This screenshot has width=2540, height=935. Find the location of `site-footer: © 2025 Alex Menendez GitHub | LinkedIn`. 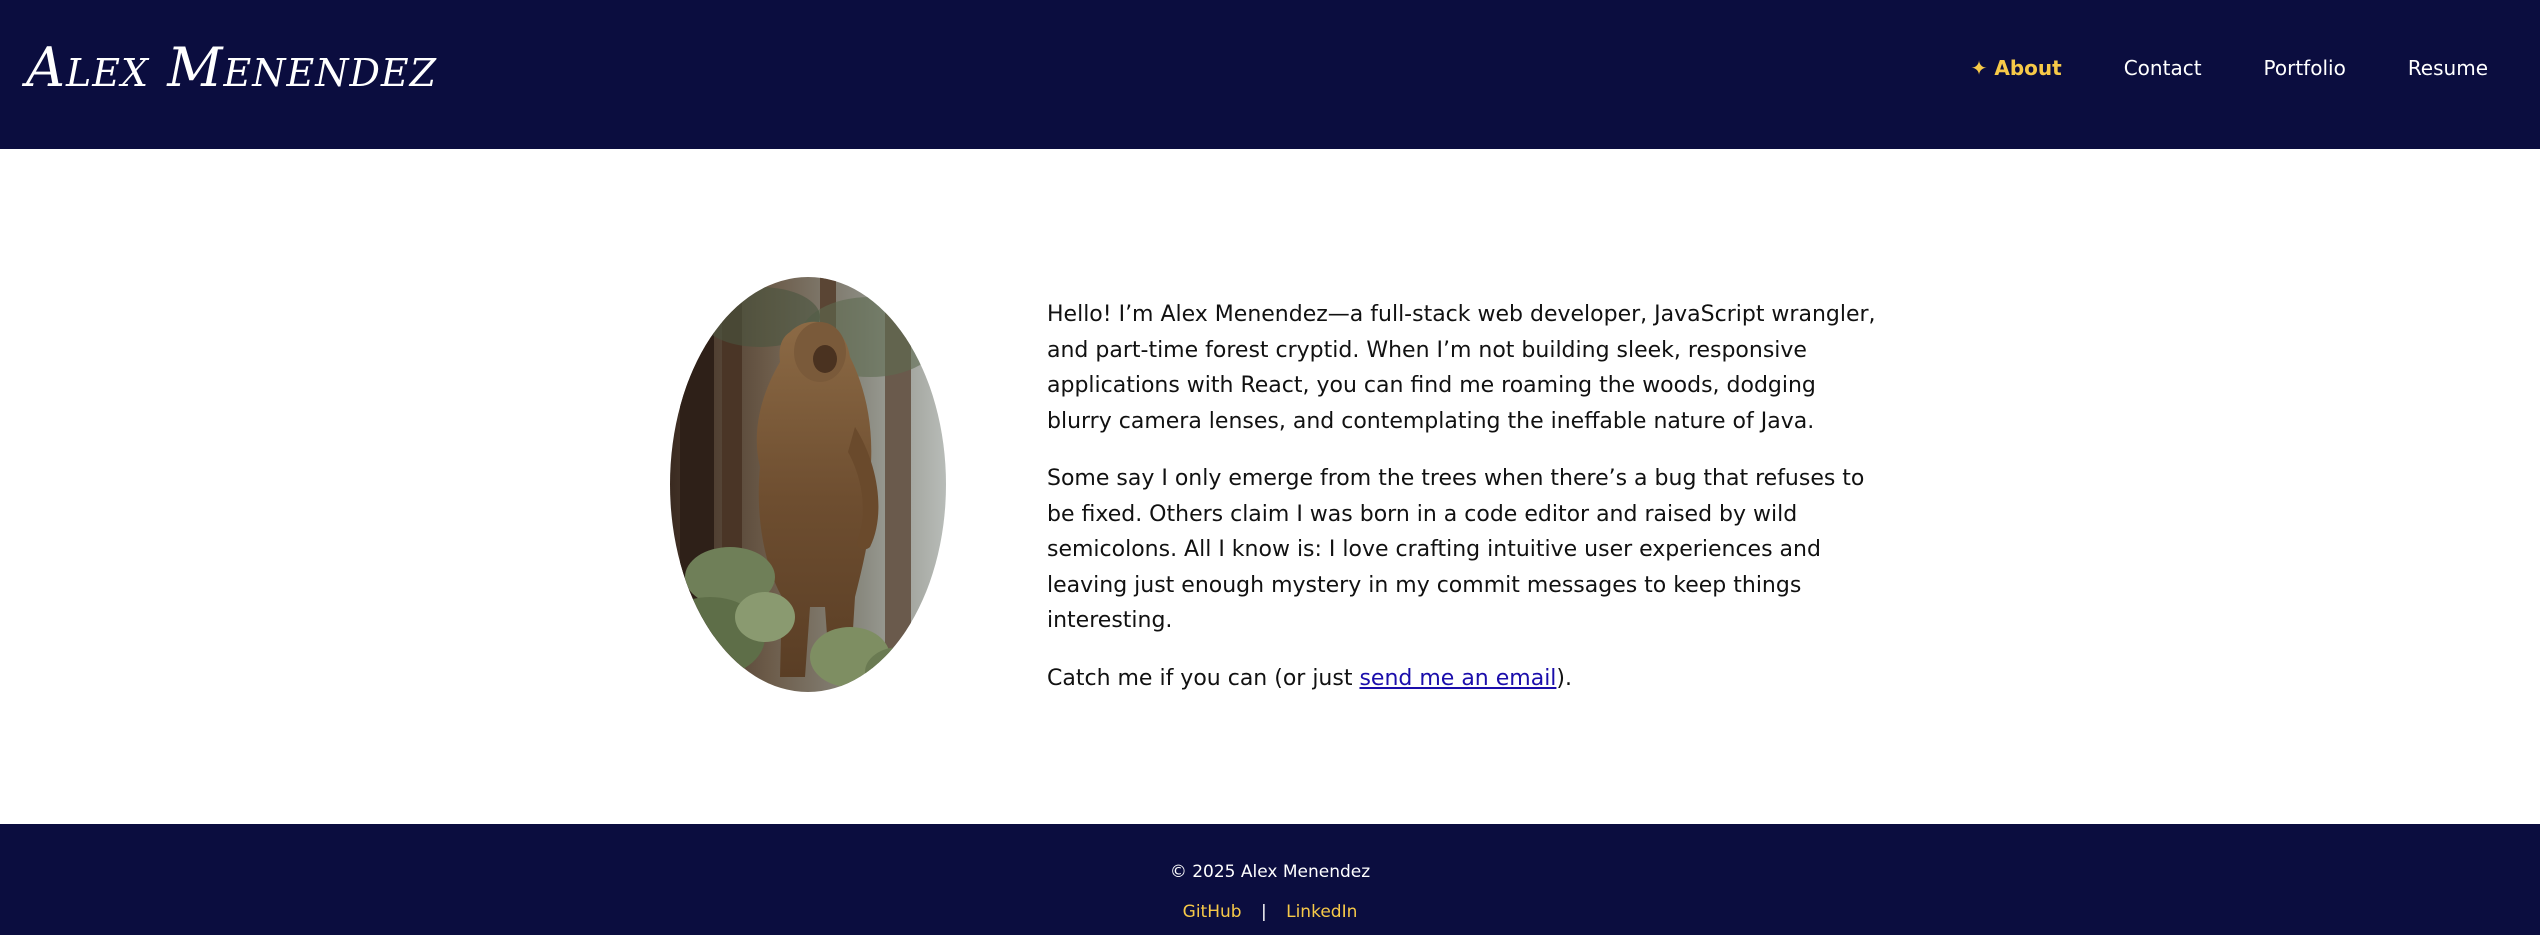

site-footer: © 2025 Alex Menendez GitHub | LinkedIn is located at coordinates (1270, 879).